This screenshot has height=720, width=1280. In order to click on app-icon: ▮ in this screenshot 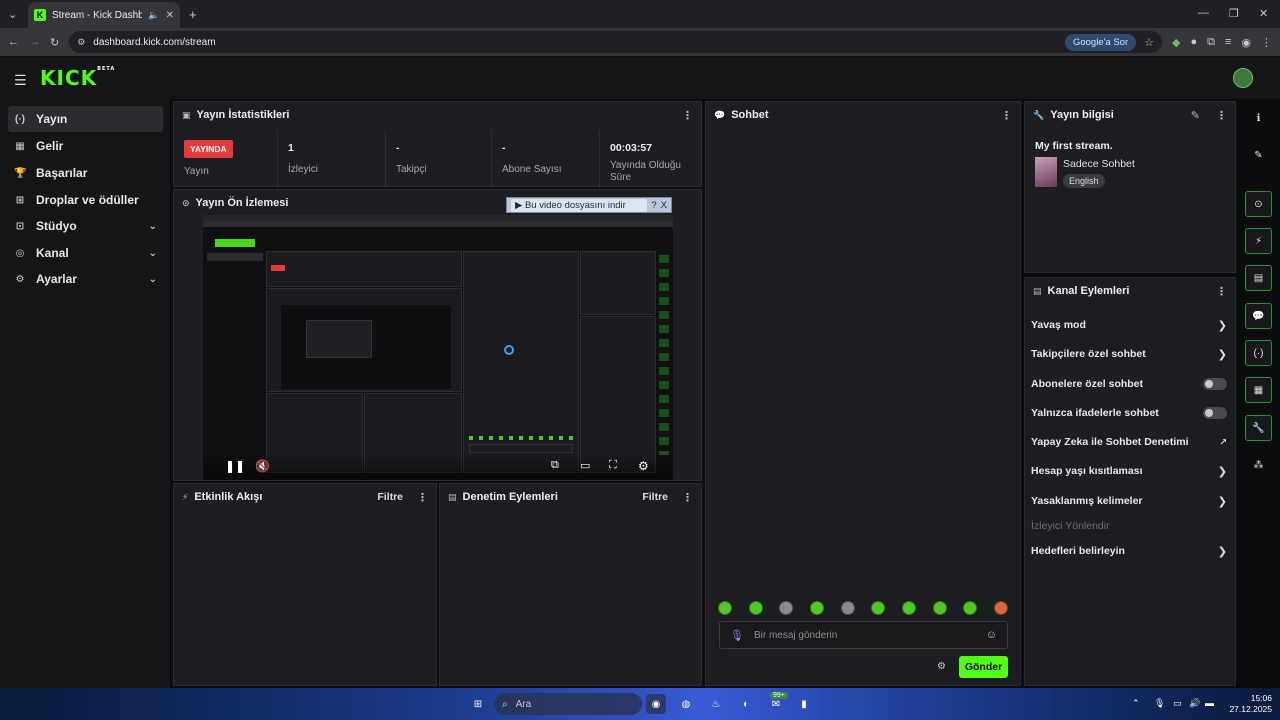, I will do `click(804, 704)`.